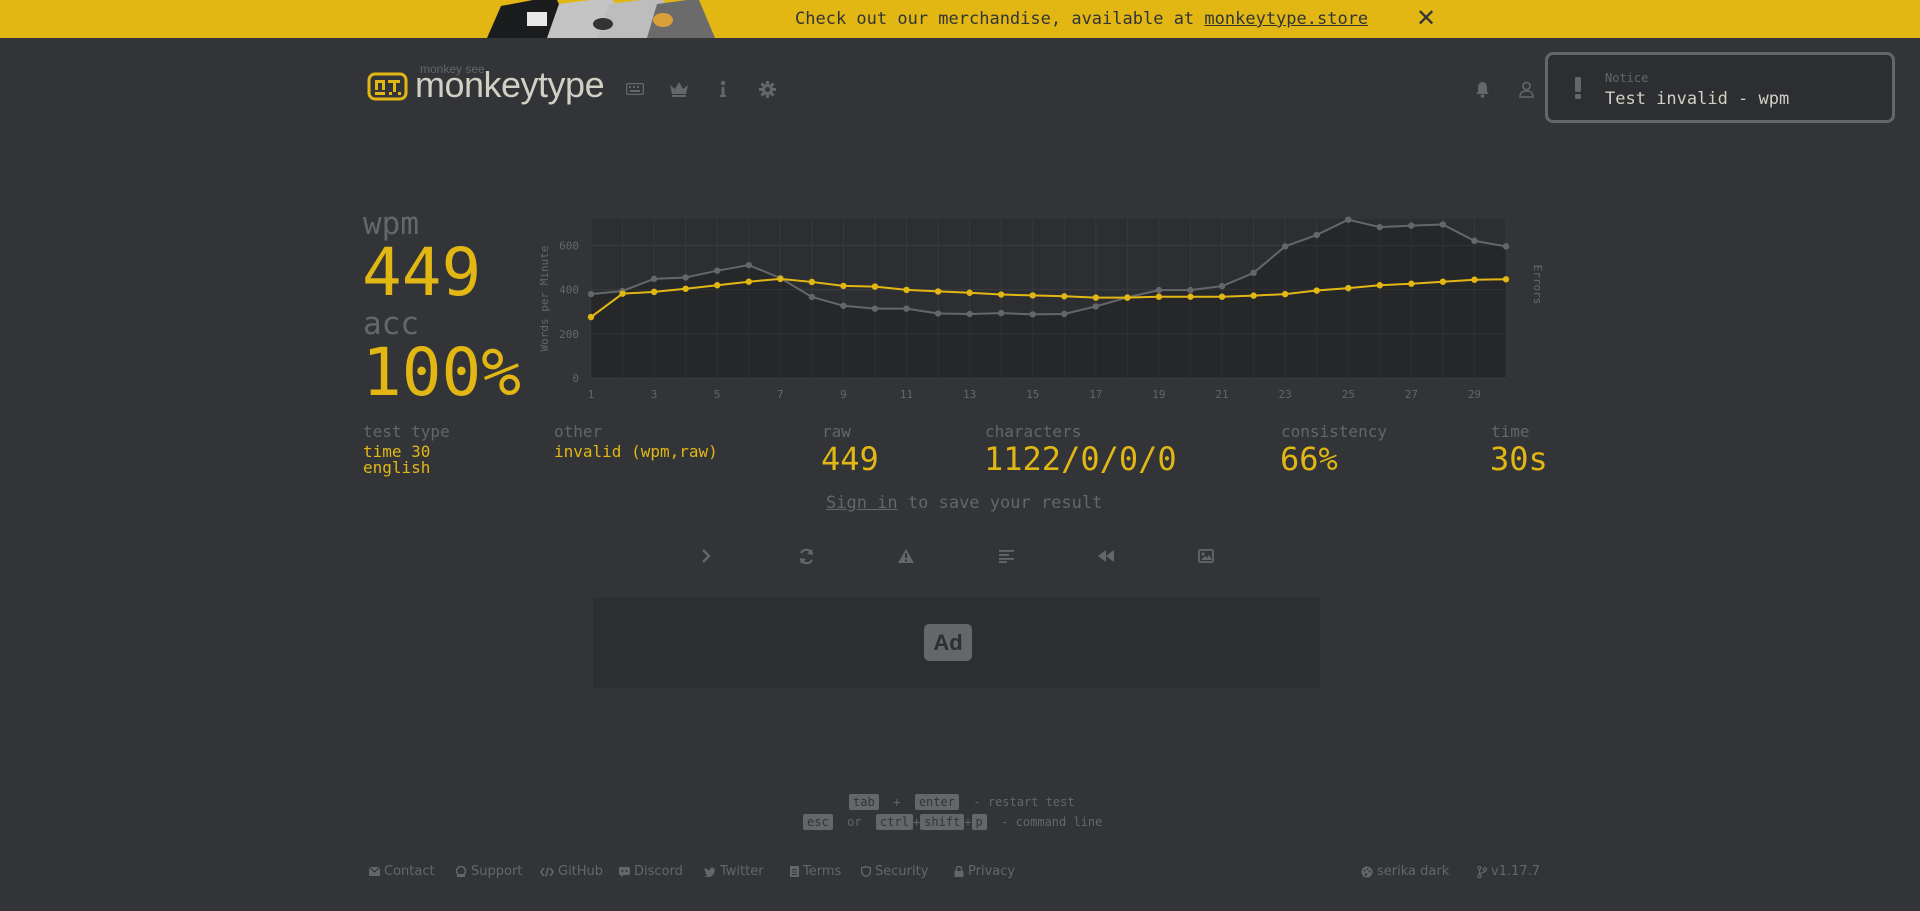 This screenshot has height=911, width=1920. What do you see at coordinates (571, 871) in the screenshot?
I see `footer-github-link: GitHub` at bounding box center [571, 871].